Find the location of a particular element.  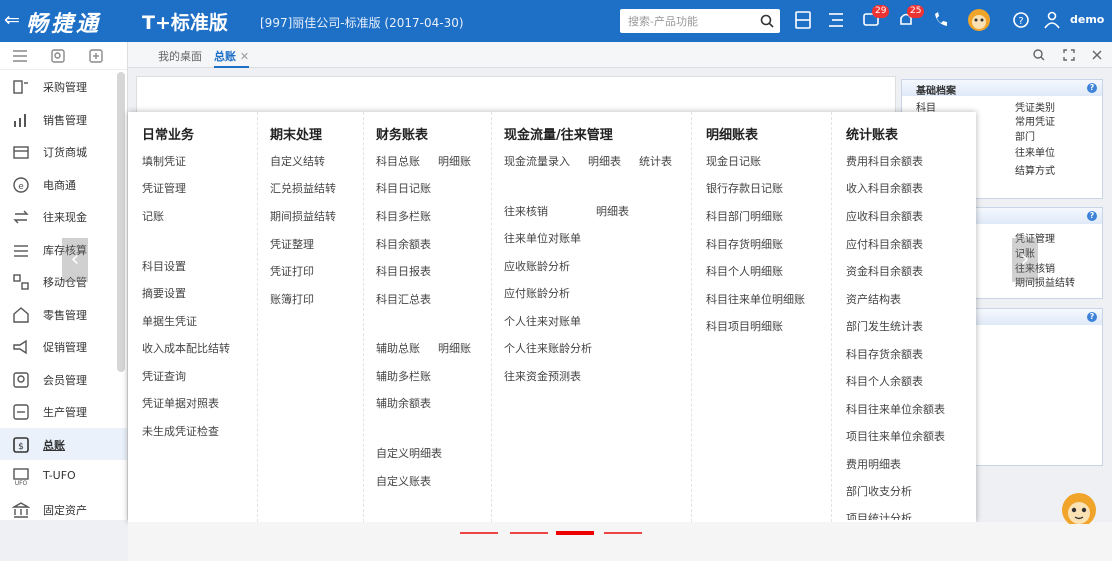

sidebar-item-cash: 往来现金 is located at coordinates (63, 216).